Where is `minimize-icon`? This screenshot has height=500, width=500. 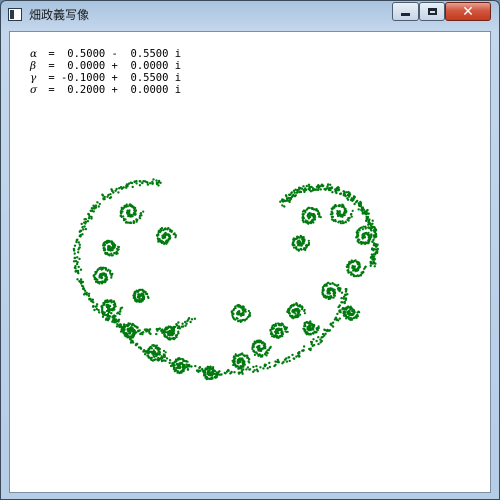 minimize-icon is located at coordinates (405, 14).